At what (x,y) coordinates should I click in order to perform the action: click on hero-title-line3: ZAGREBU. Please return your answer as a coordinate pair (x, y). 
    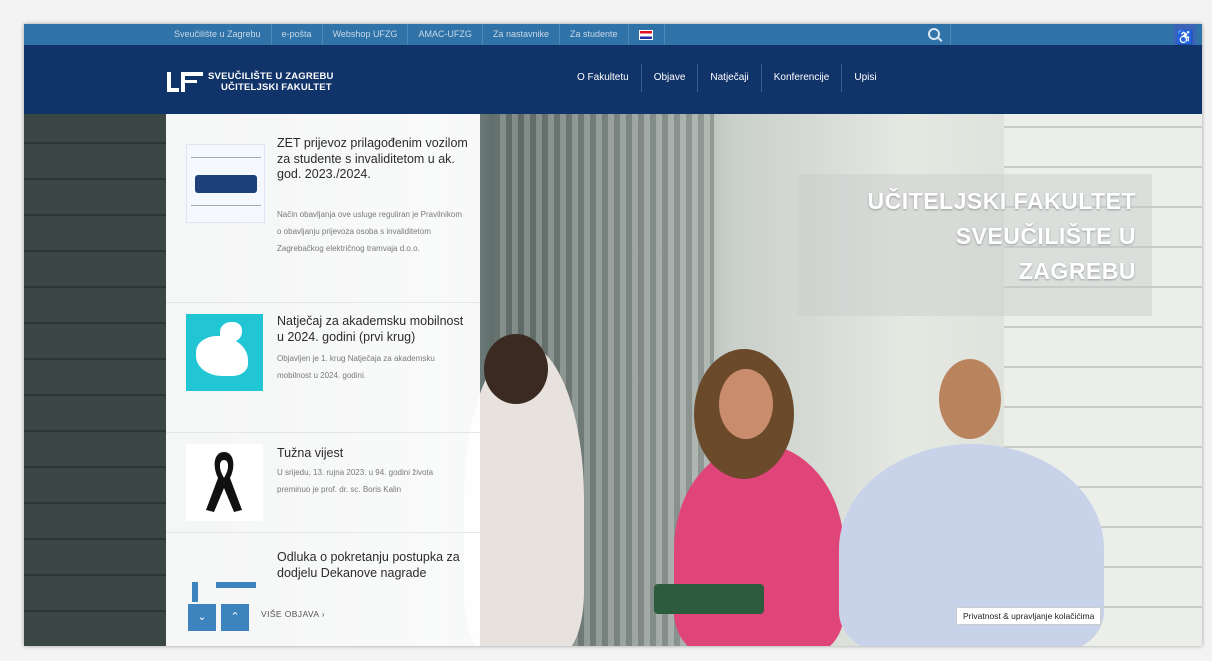
    Looking at the image, I should click on (1077, 271).